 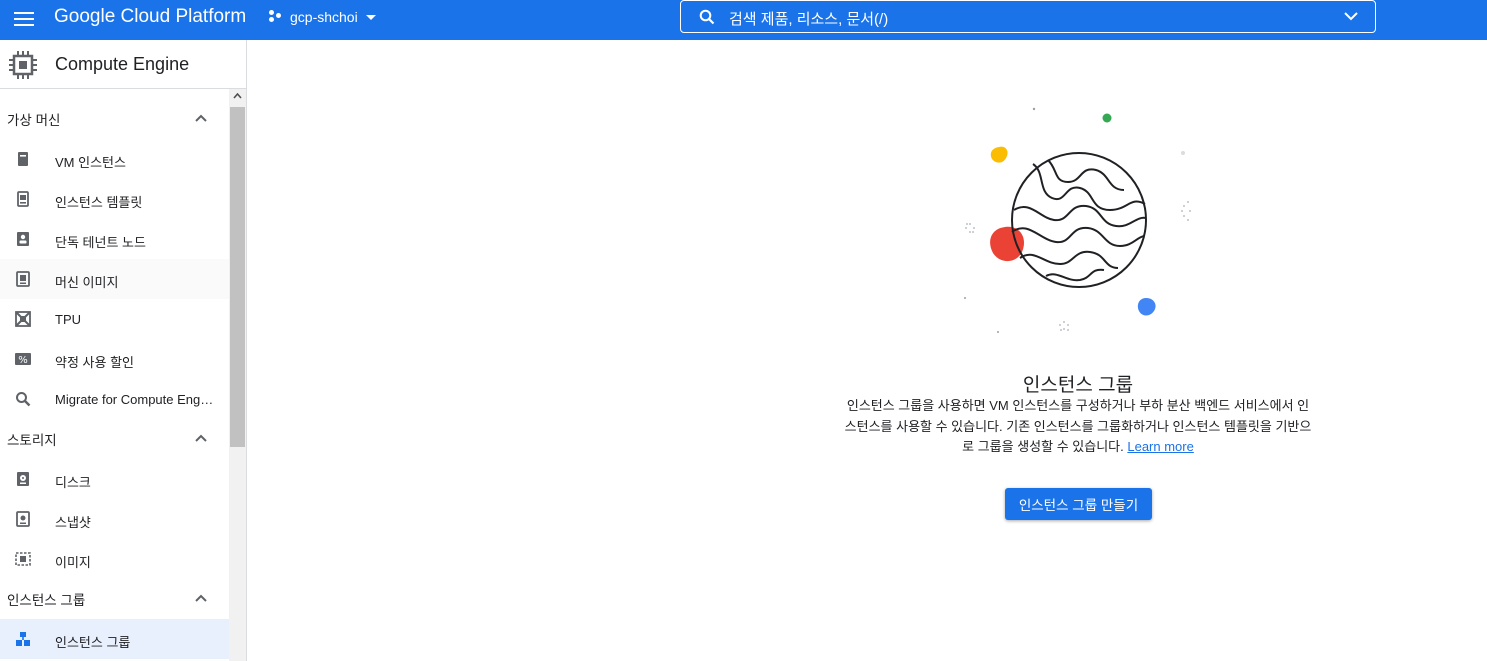 I want to click on chevron-down-icon, so click(x=1351, y=16).